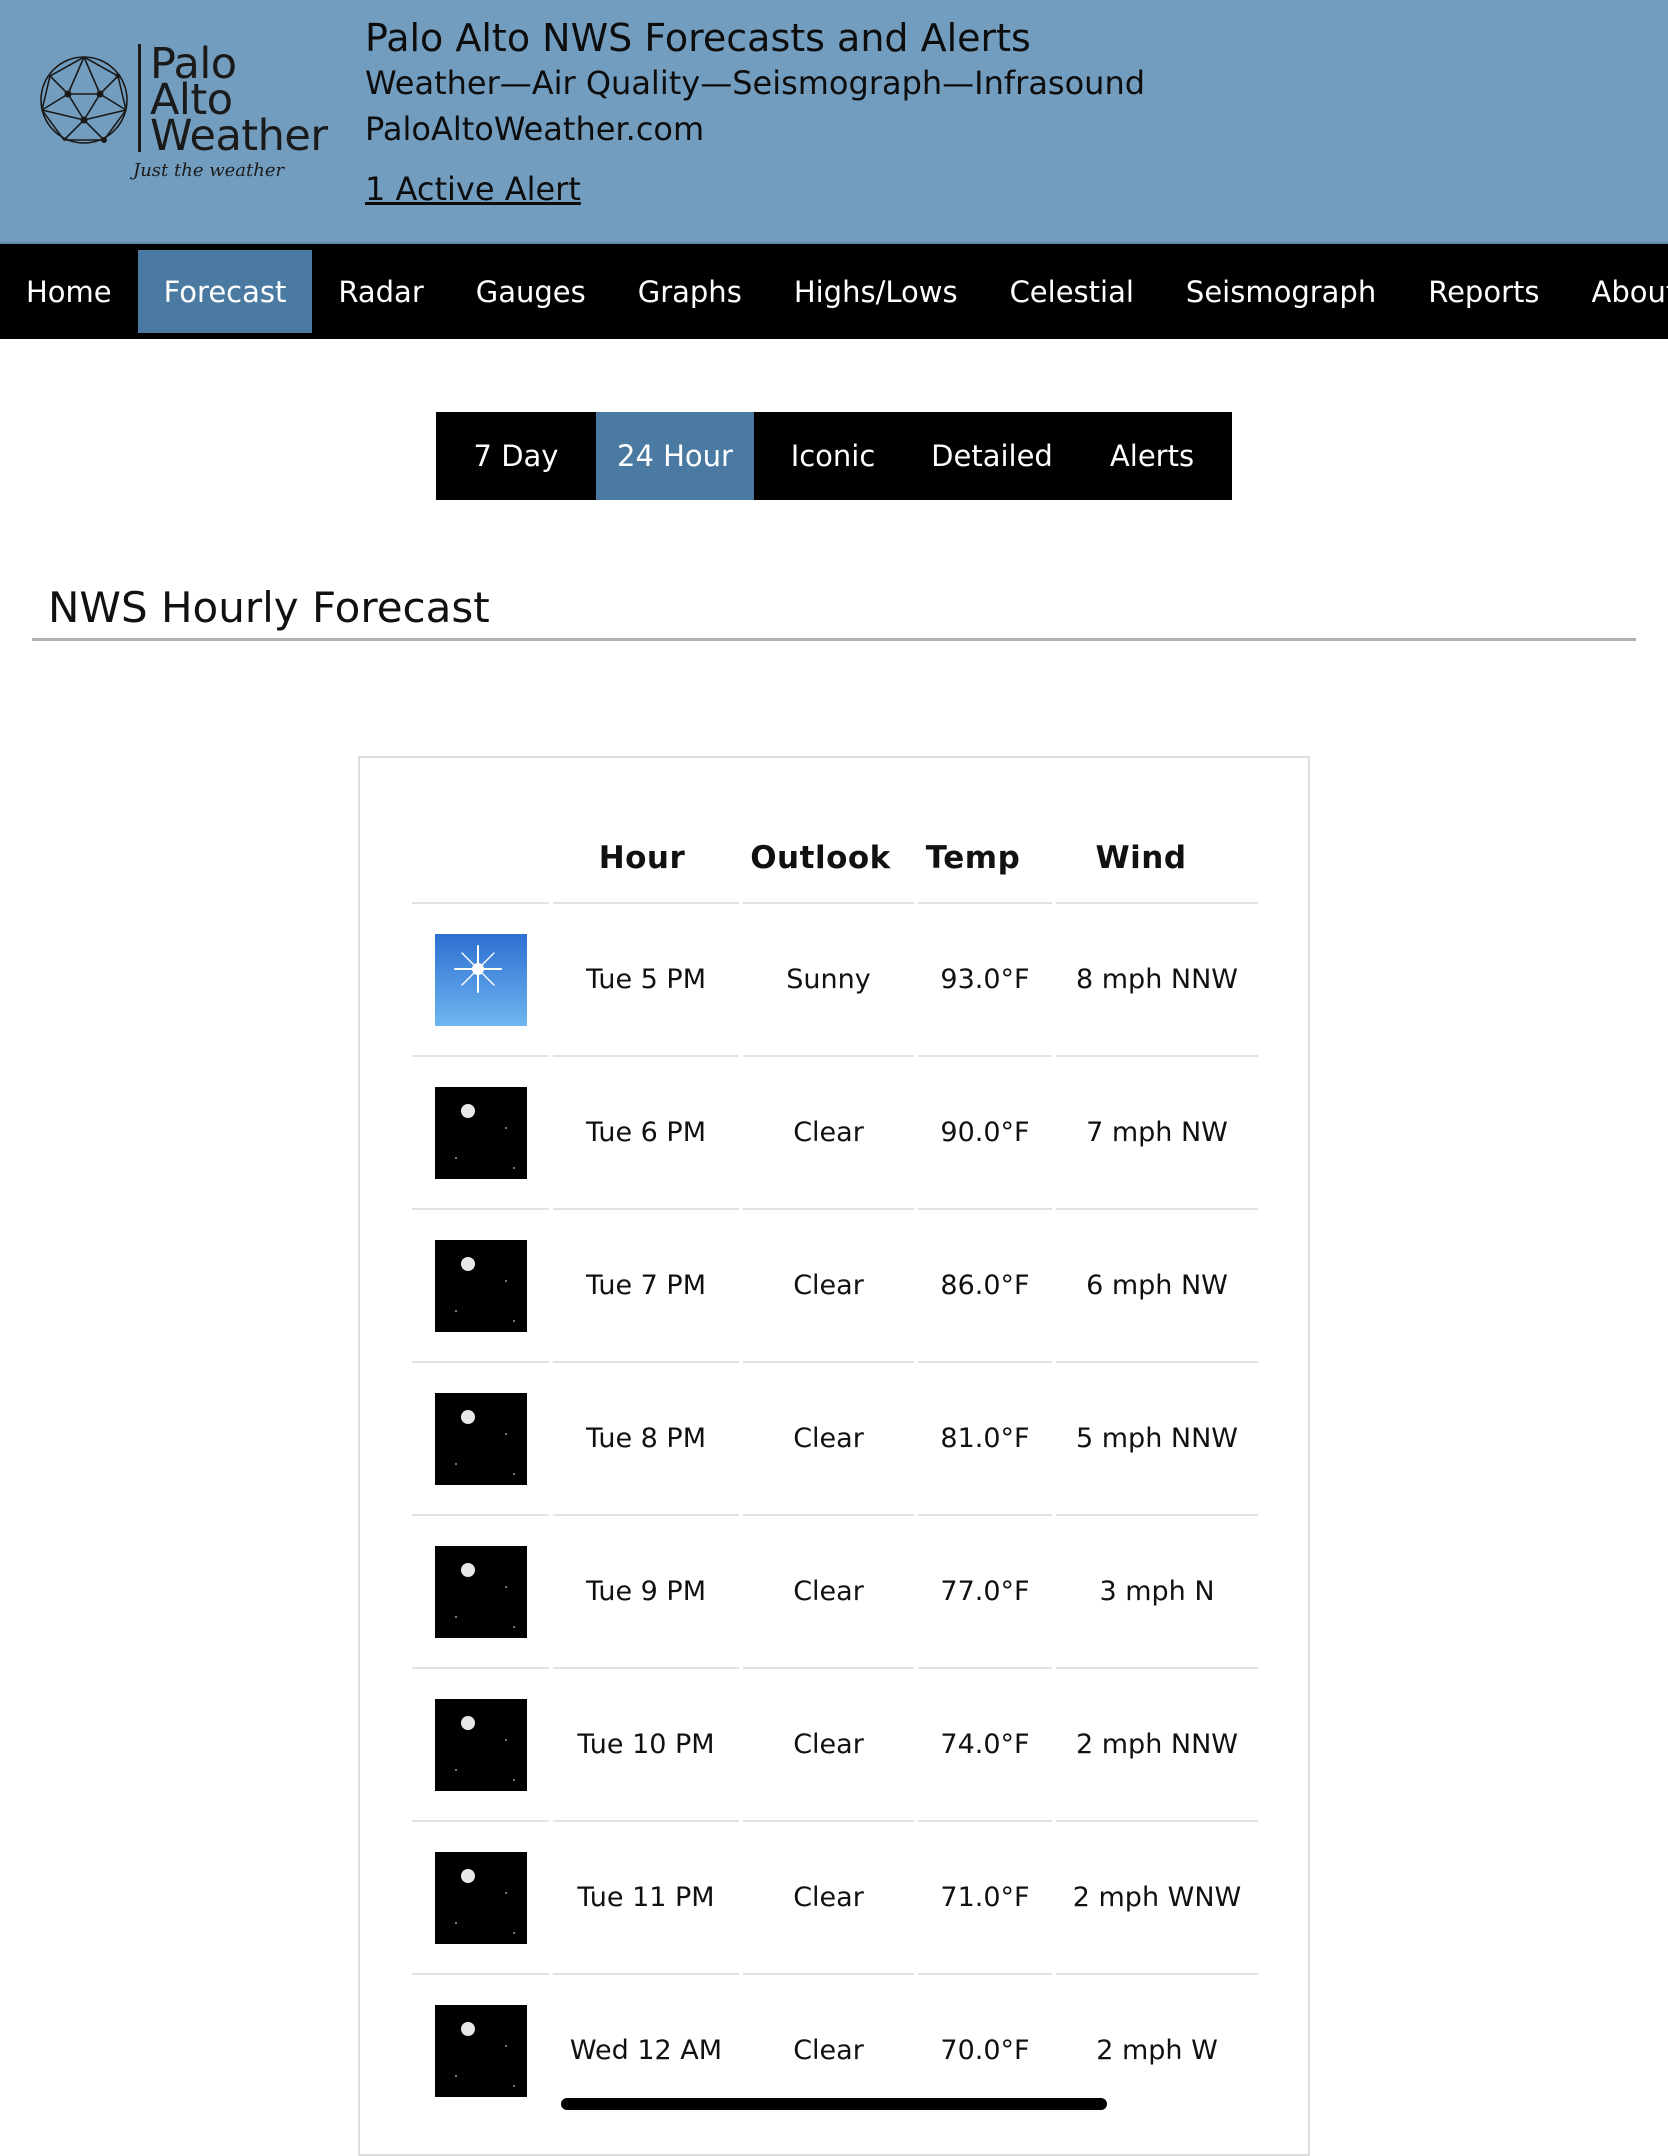 The height and width of the screenshot is (2156, 1668). I want to click on sunny-icon, so click(480, 979).